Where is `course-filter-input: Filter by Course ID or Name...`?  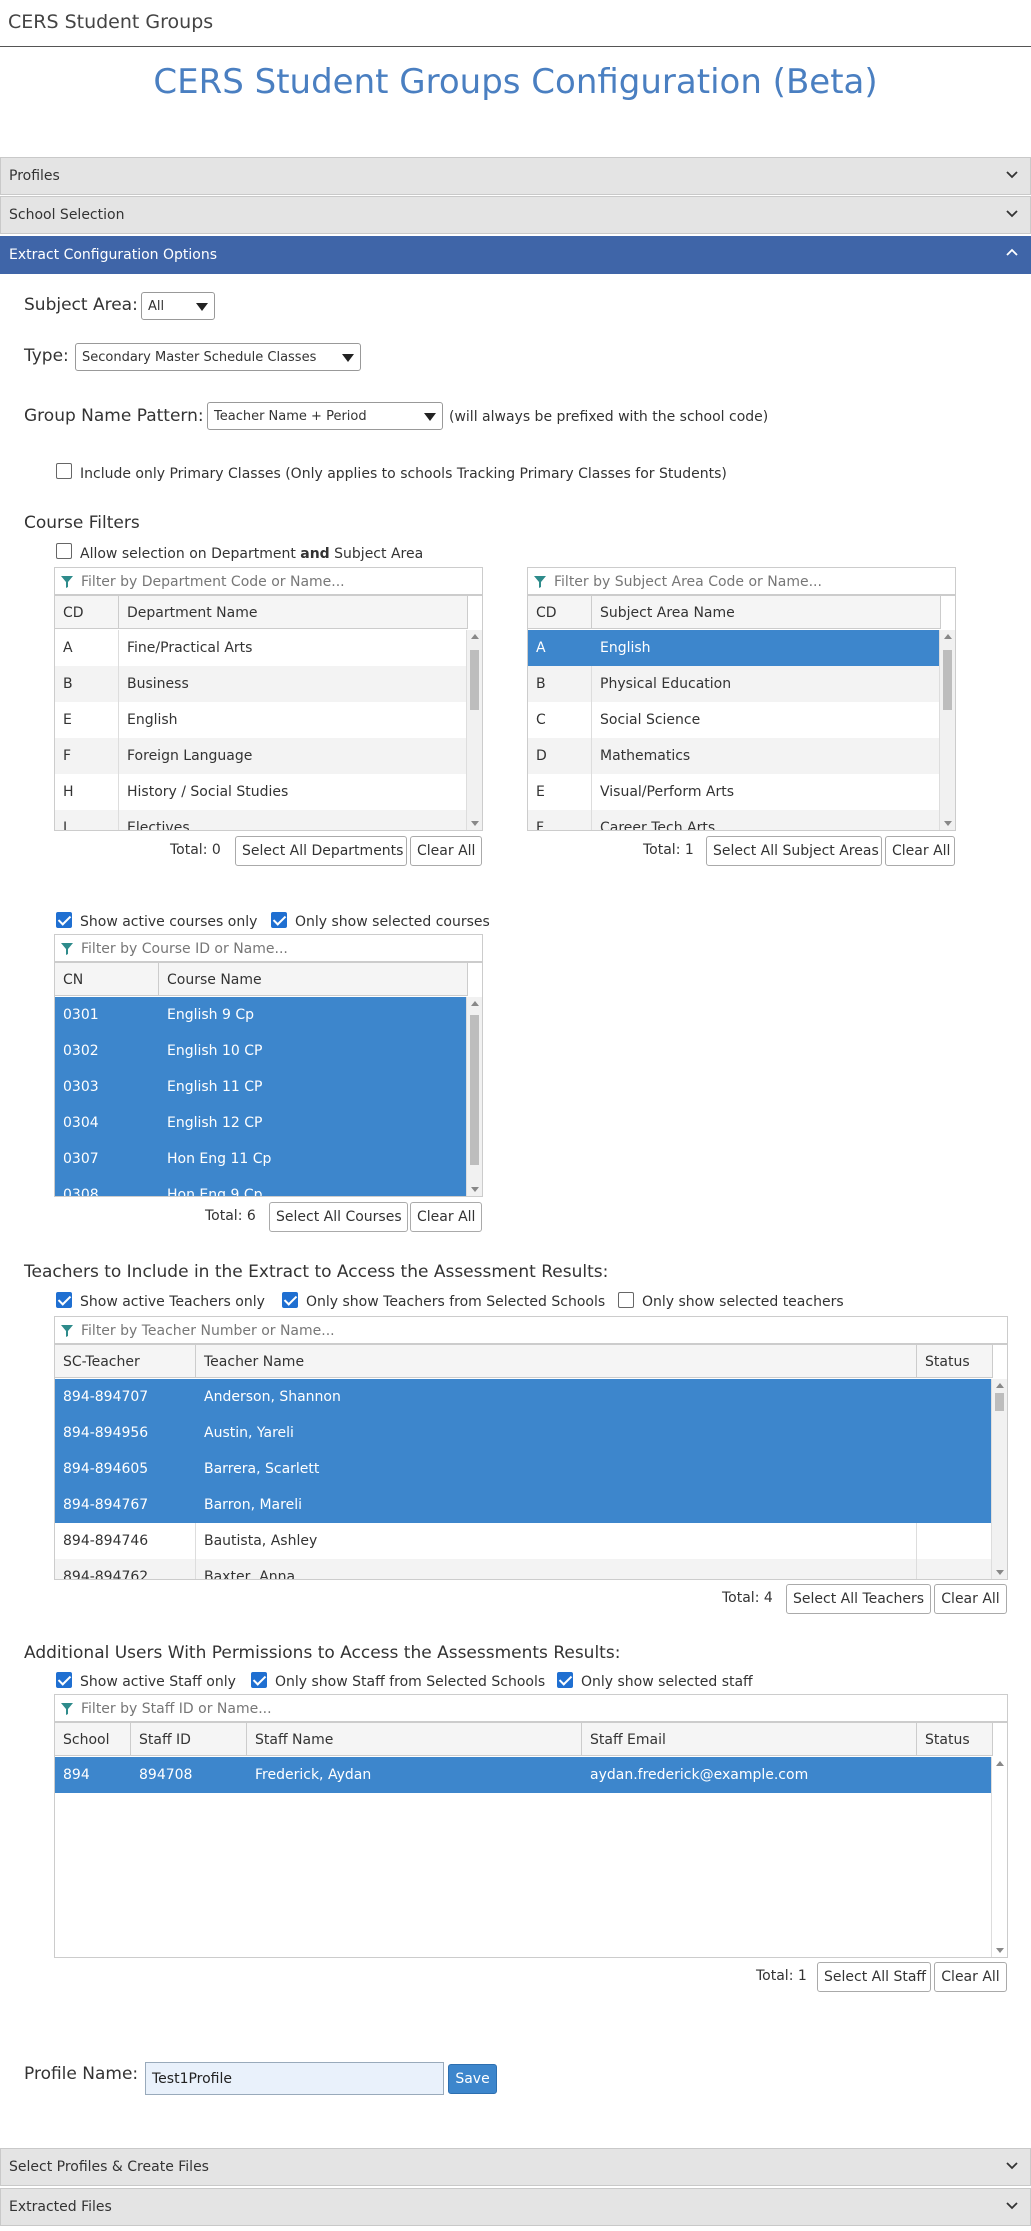 course-filter-input: Filter by Course ID or Name... is located at coordinates (268, 948).